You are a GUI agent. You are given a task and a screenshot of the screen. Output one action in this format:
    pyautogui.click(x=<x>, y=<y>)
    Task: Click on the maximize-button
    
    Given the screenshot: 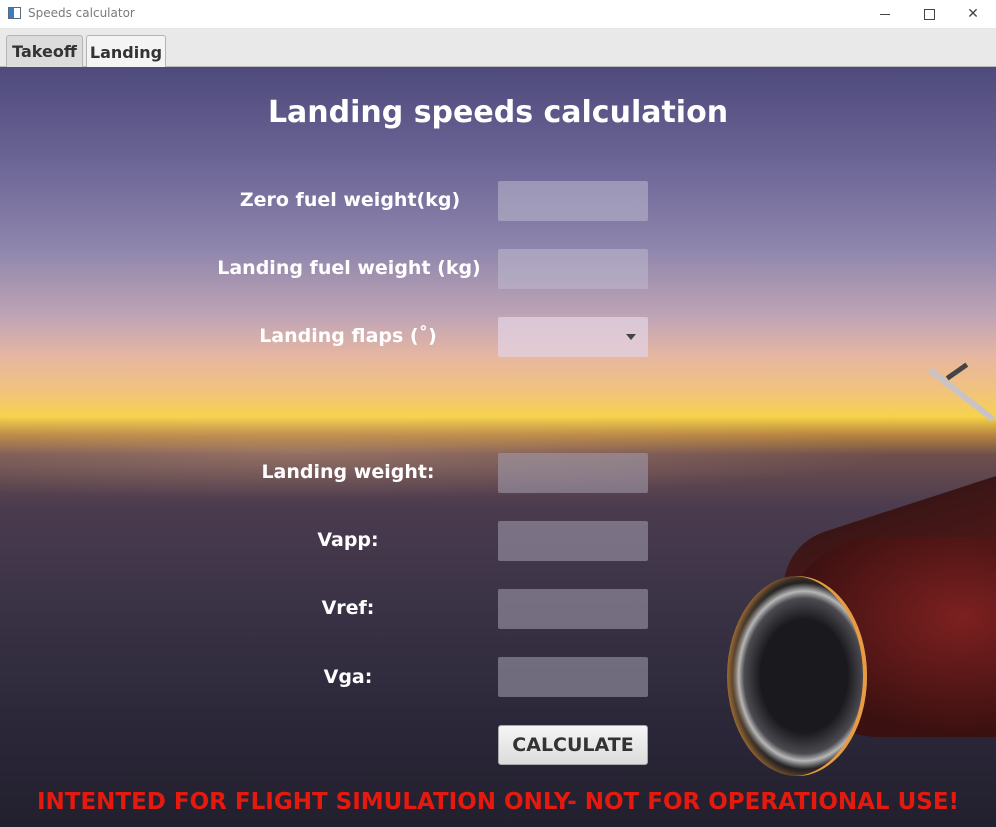 What is the action you would take?
    pyautogui.click(x=929, y=14)
    